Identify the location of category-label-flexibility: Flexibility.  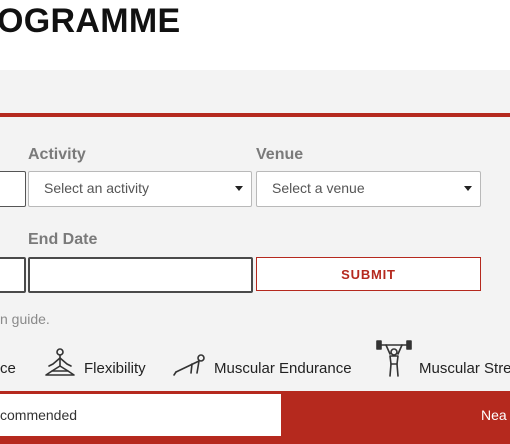
(115, 368).